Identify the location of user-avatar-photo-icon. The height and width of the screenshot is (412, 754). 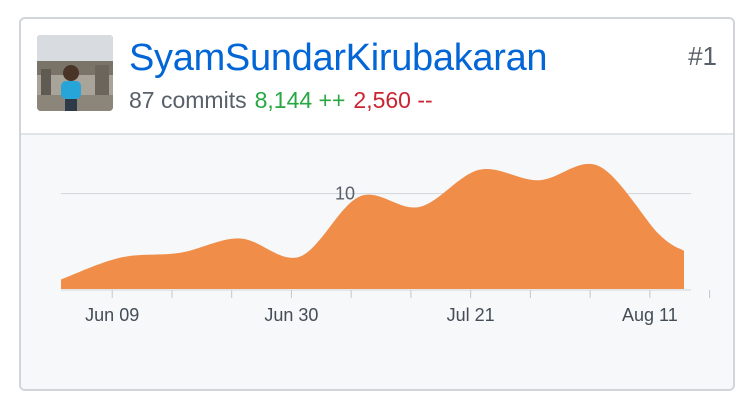
(75, 73).